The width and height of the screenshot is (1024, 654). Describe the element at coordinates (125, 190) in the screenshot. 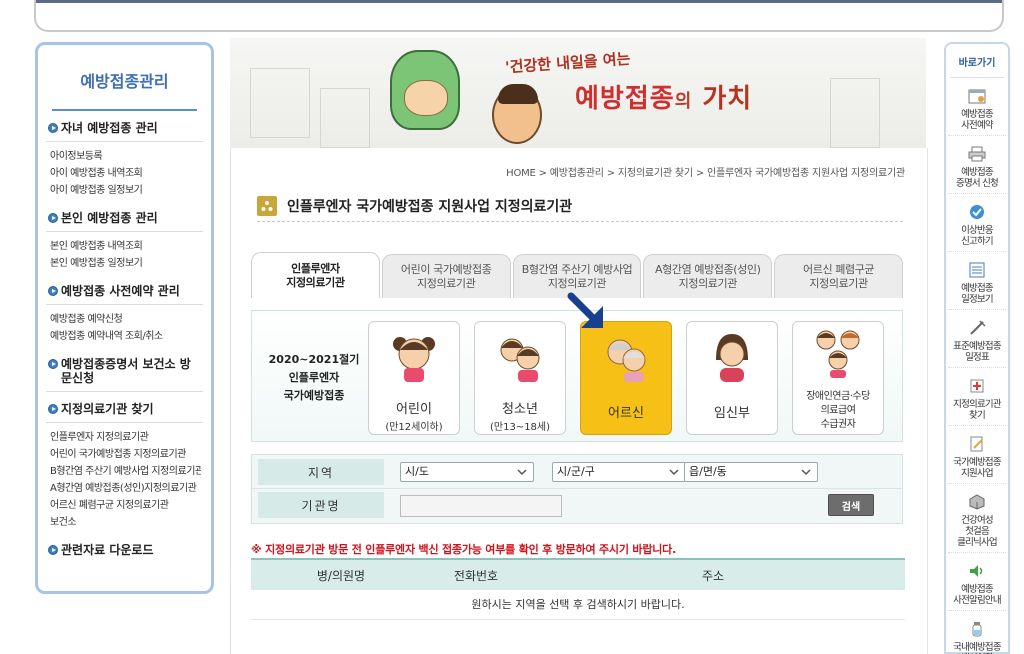

I see `sidebar-link: 아이 예방접종 일정보기` at that location.